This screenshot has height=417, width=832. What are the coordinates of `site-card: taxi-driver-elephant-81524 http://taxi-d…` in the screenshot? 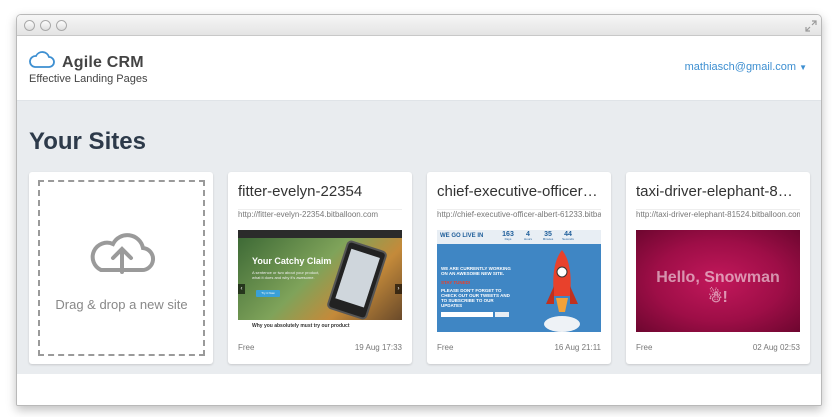 It's located at (718, 268).